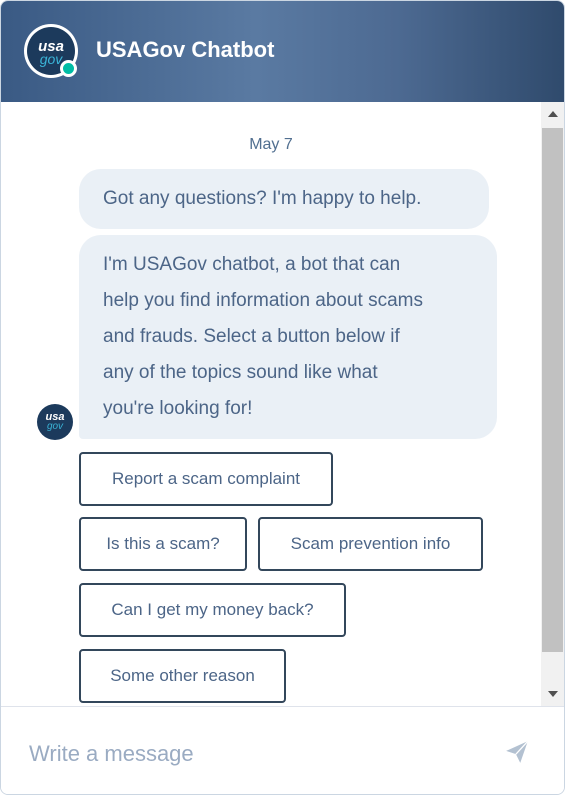 This screenshot has width=565, height=795. I want to click on scroll-up-button, so click(552, 114).